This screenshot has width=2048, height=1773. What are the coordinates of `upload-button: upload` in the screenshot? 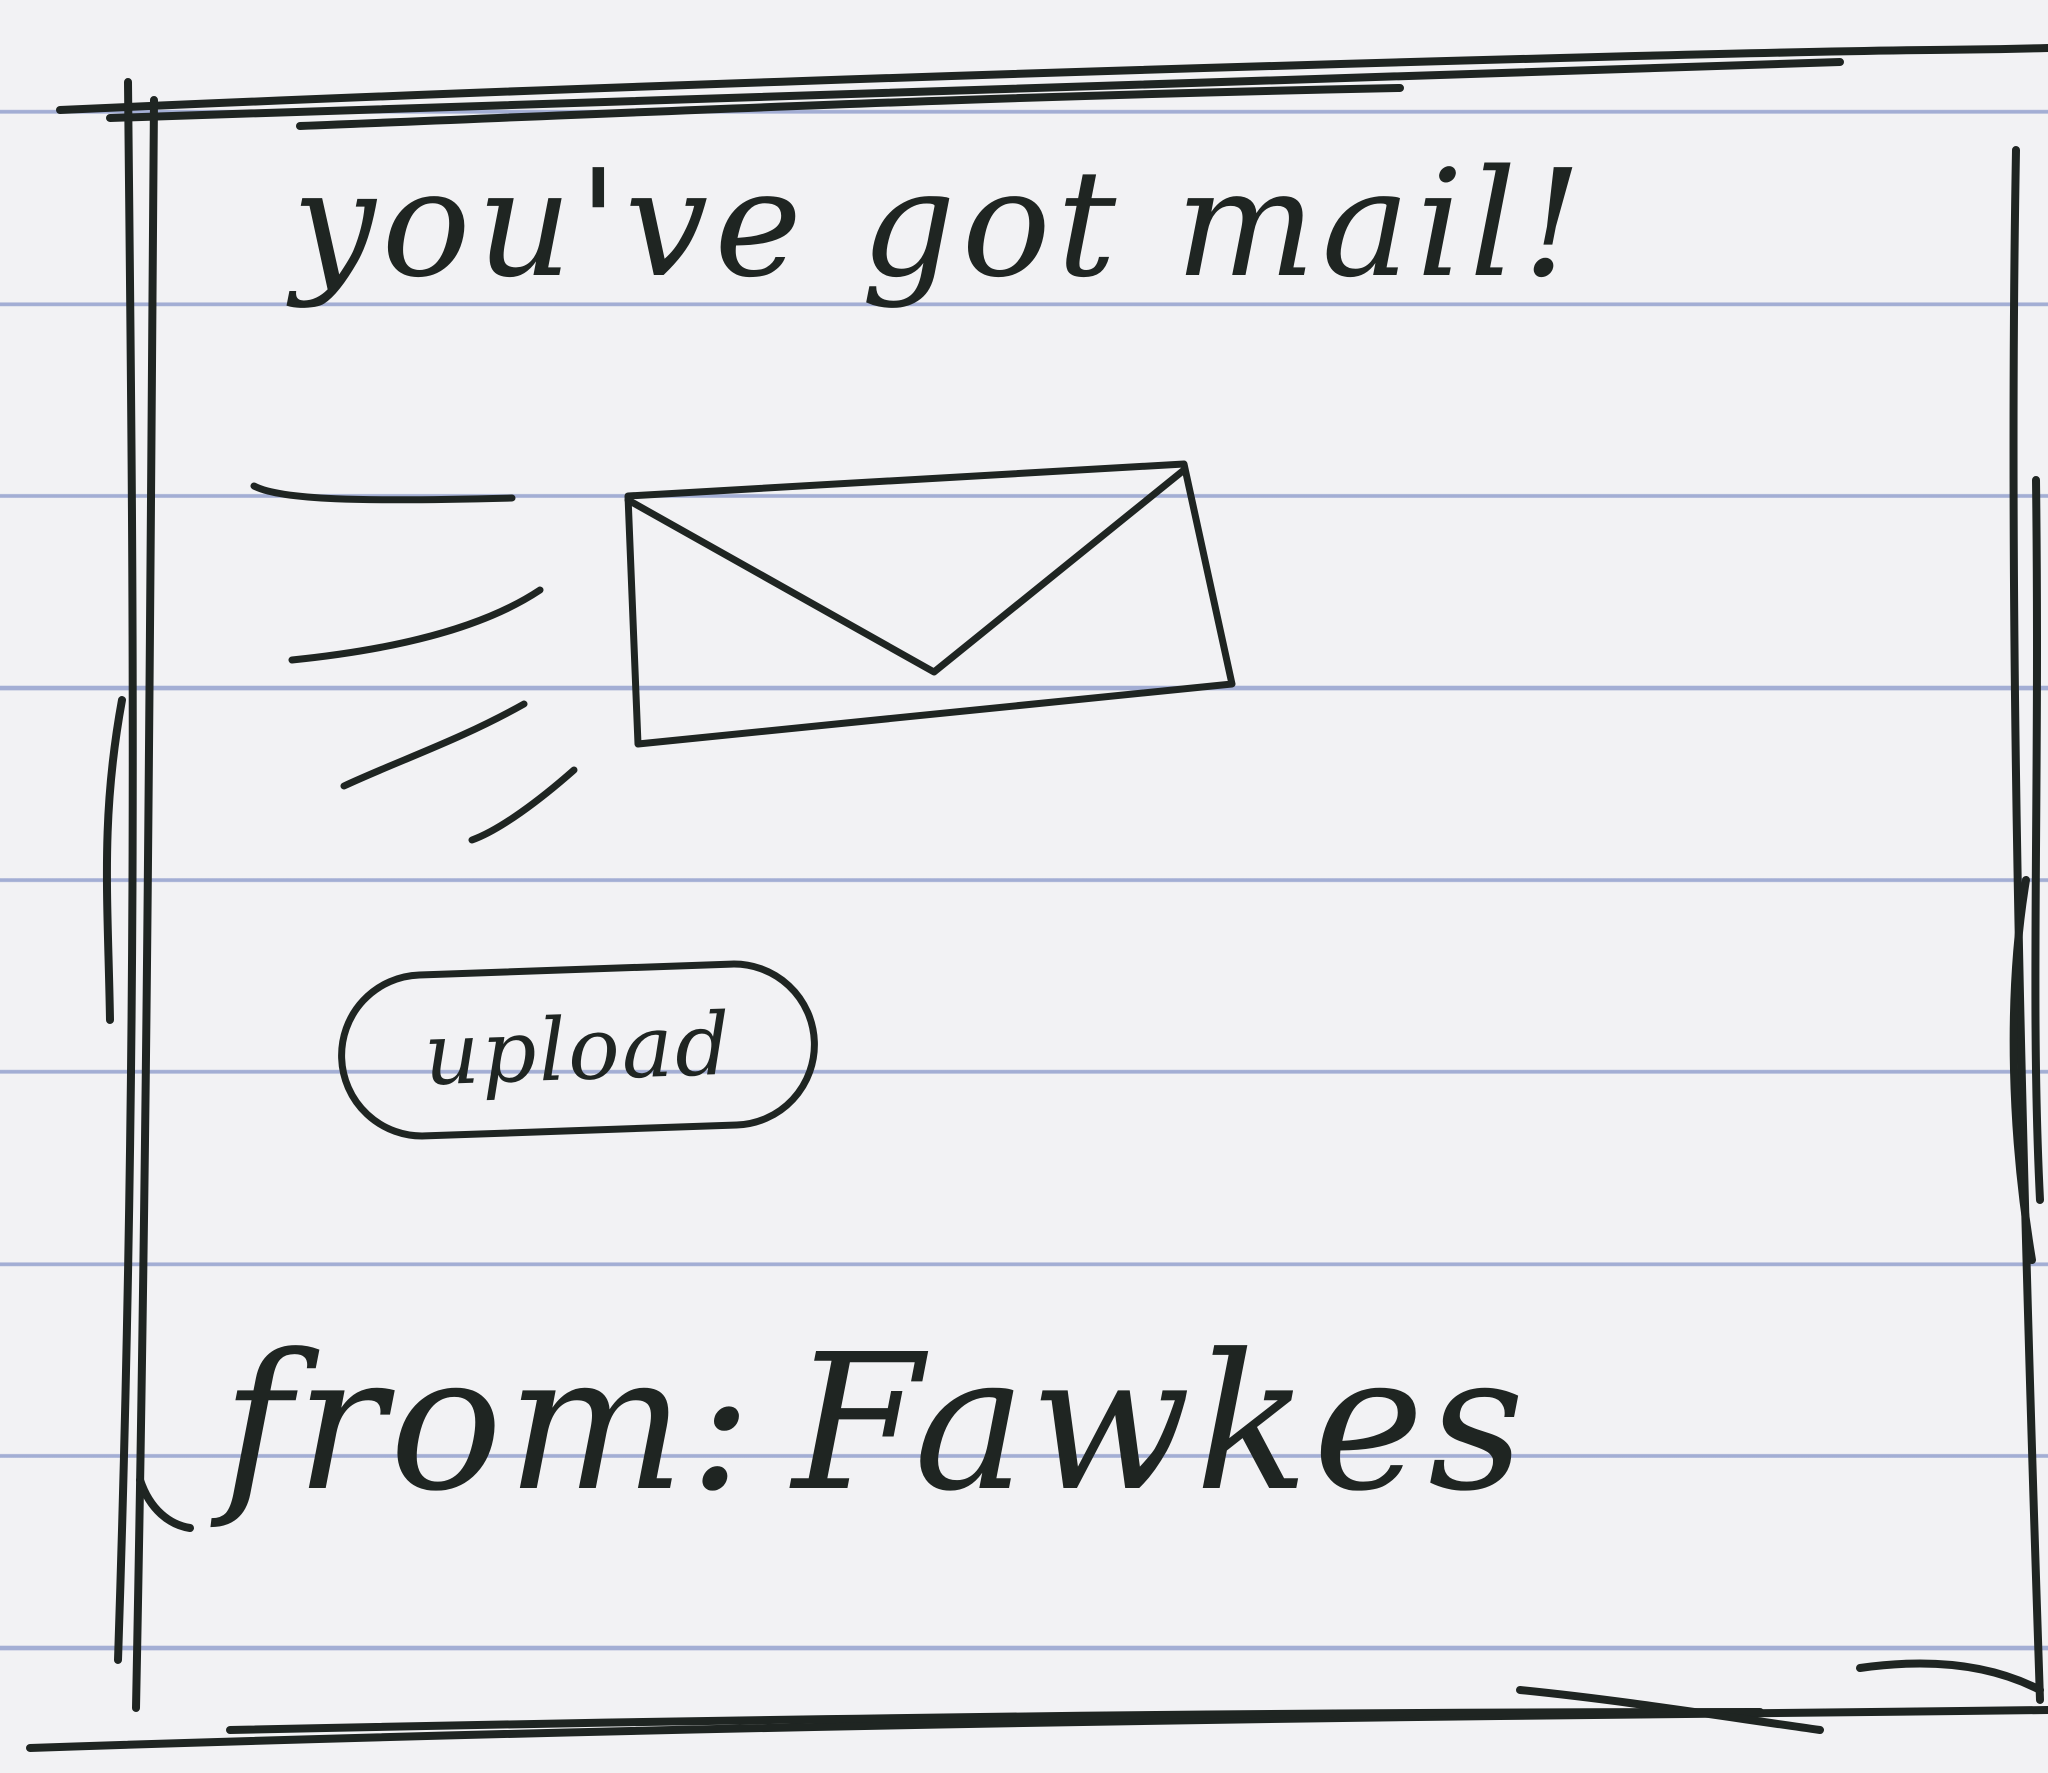 It's located at (578, 1050).